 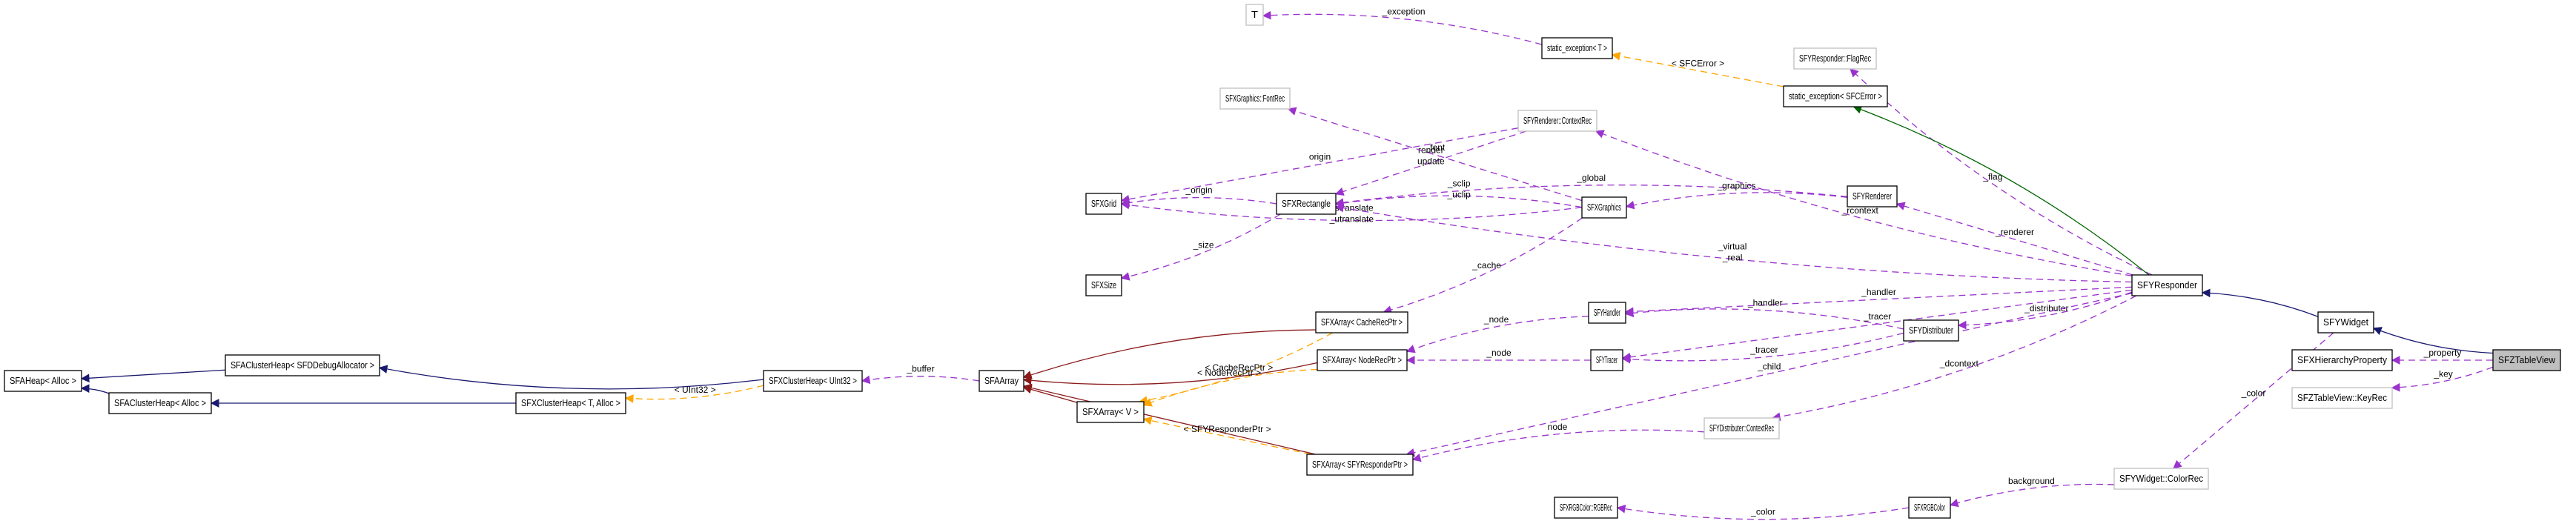 What do you see at coordinates (1736, 195) in the screenshot?
I see `edge-sfyrenderer-to-sfxgraphics: _graphics` at bounding box center [1736, 195].